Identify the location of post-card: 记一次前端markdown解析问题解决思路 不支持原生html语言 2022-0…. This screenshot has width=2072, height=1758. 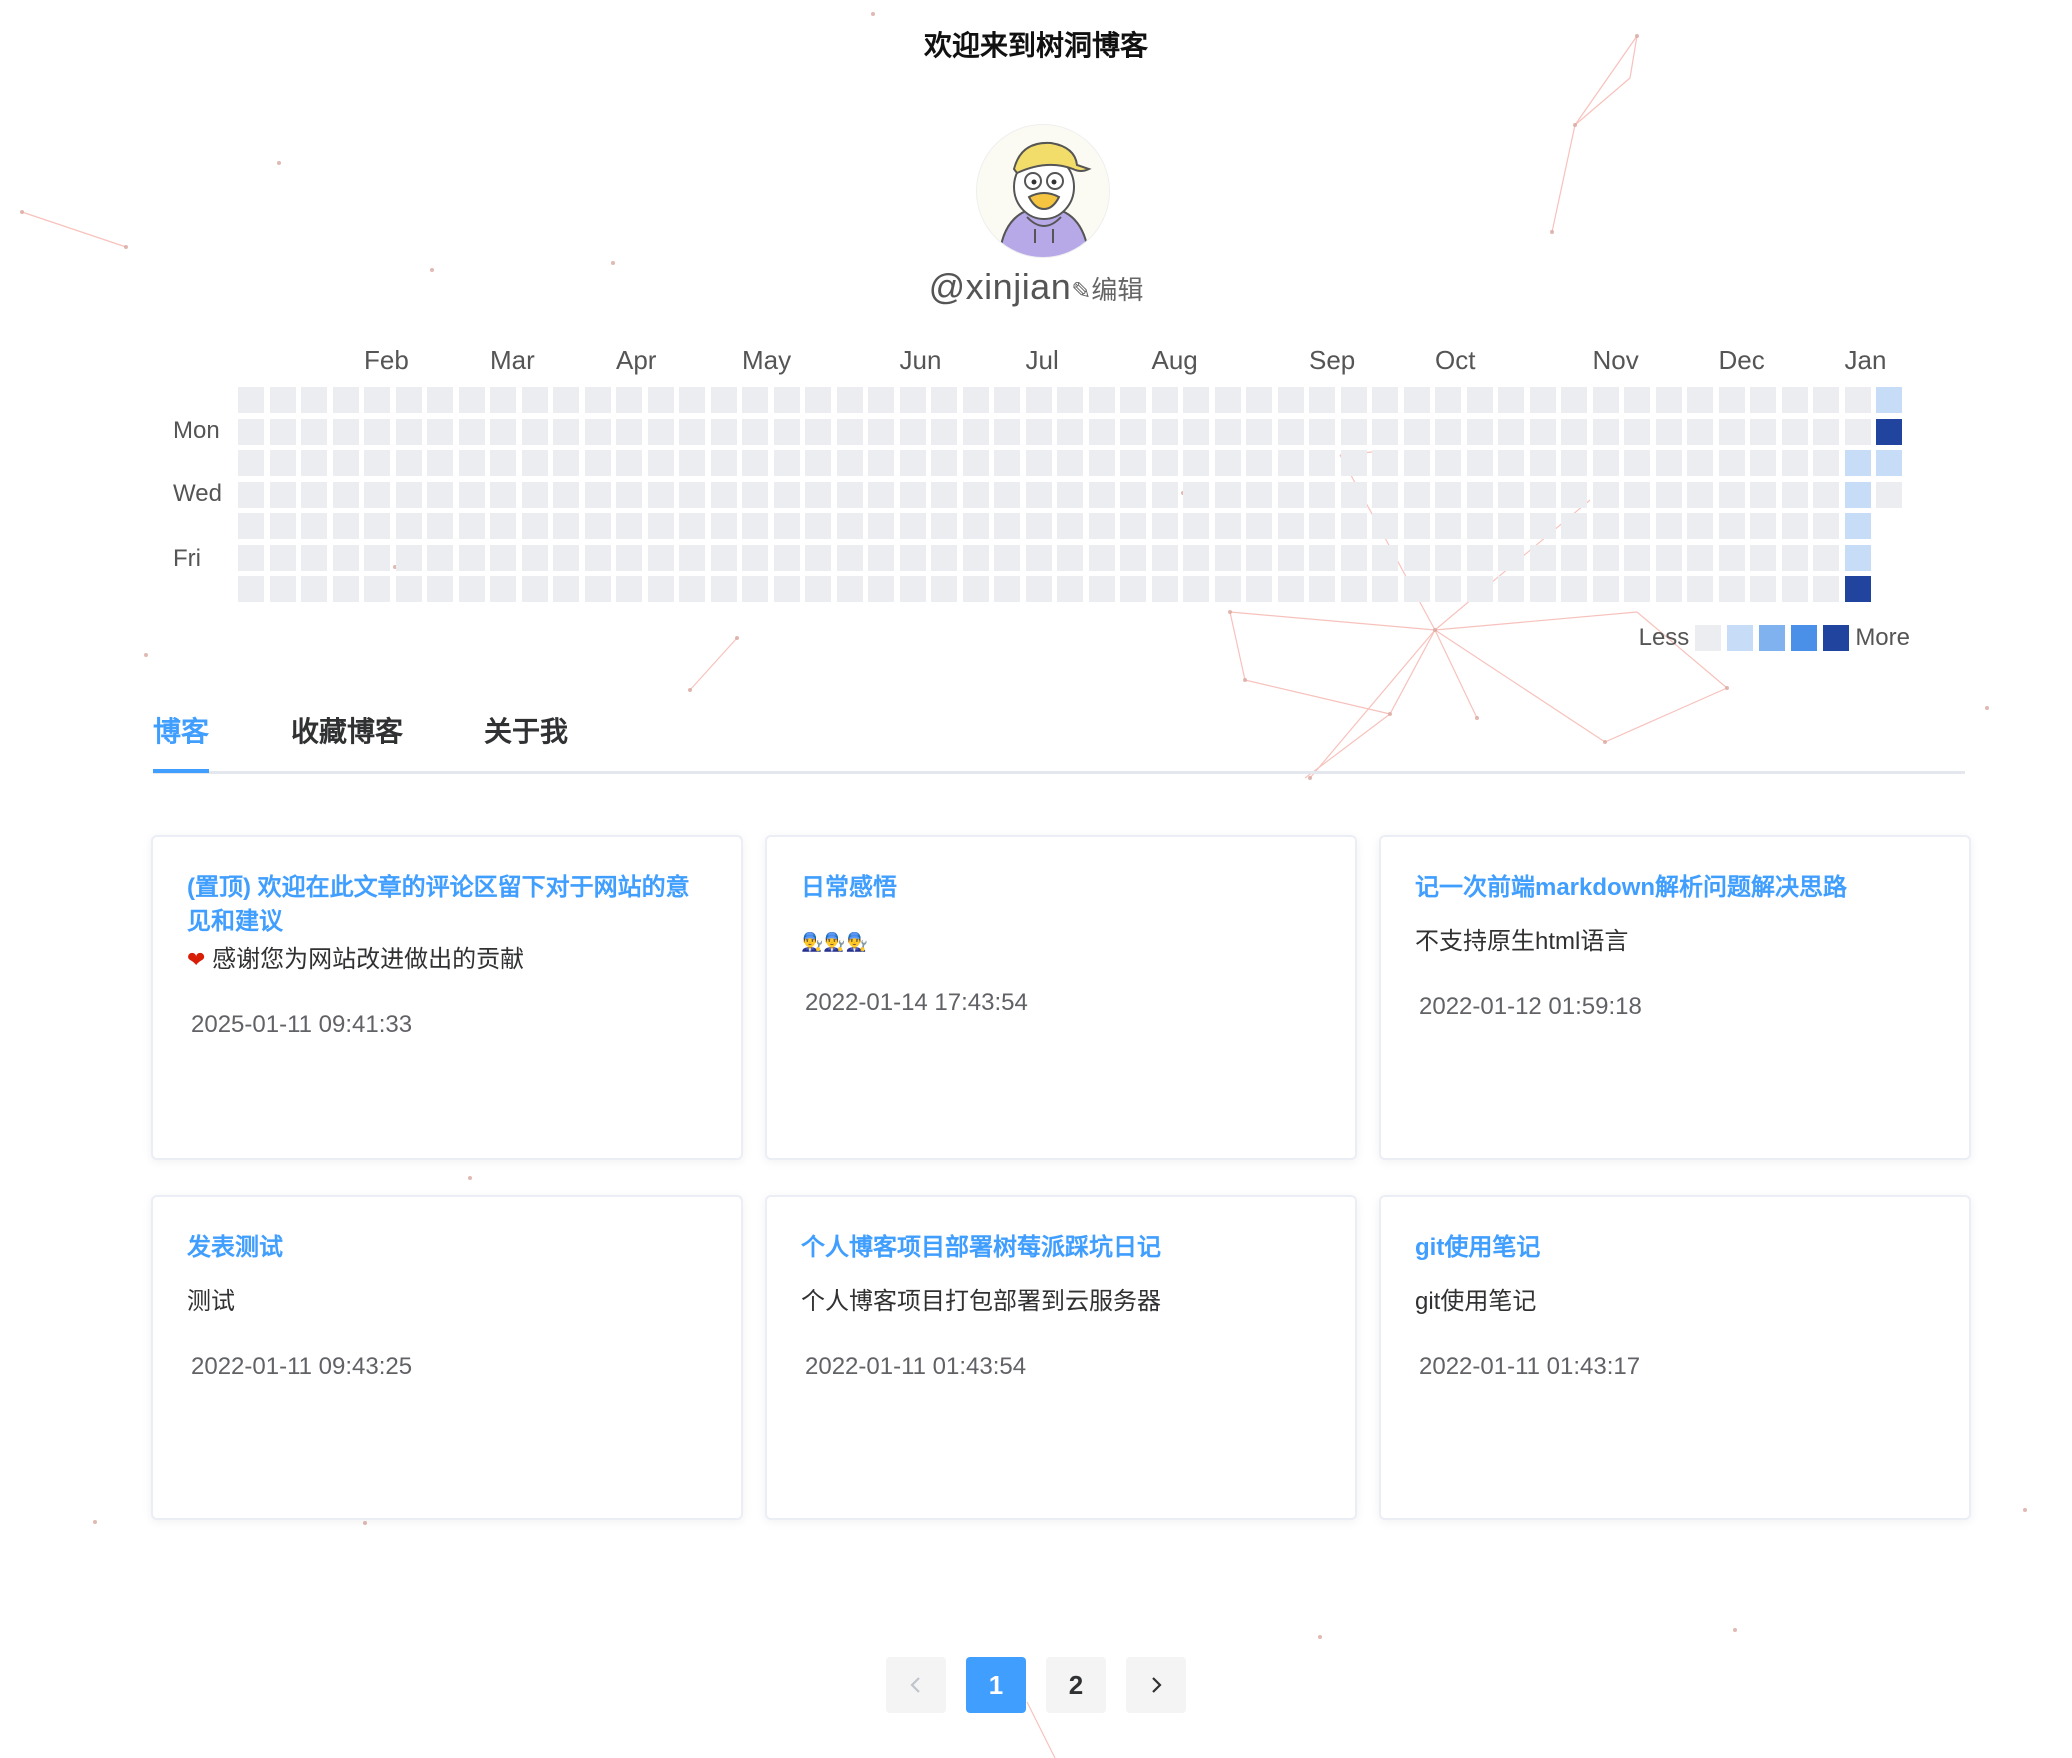
(1675, 997).